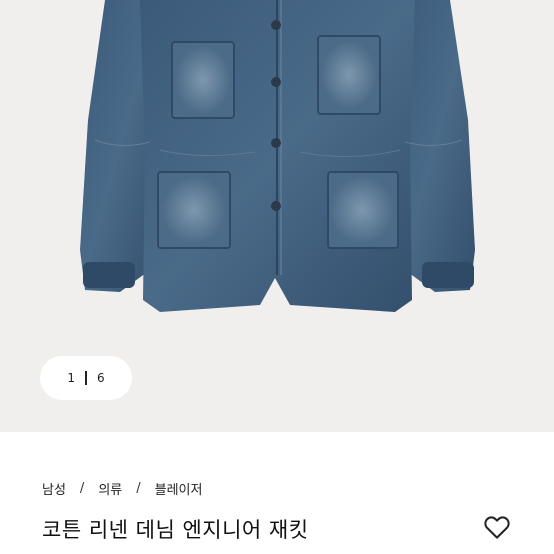 The image size is (554, 554). I want to click on pager-divider, so click(86, 378).